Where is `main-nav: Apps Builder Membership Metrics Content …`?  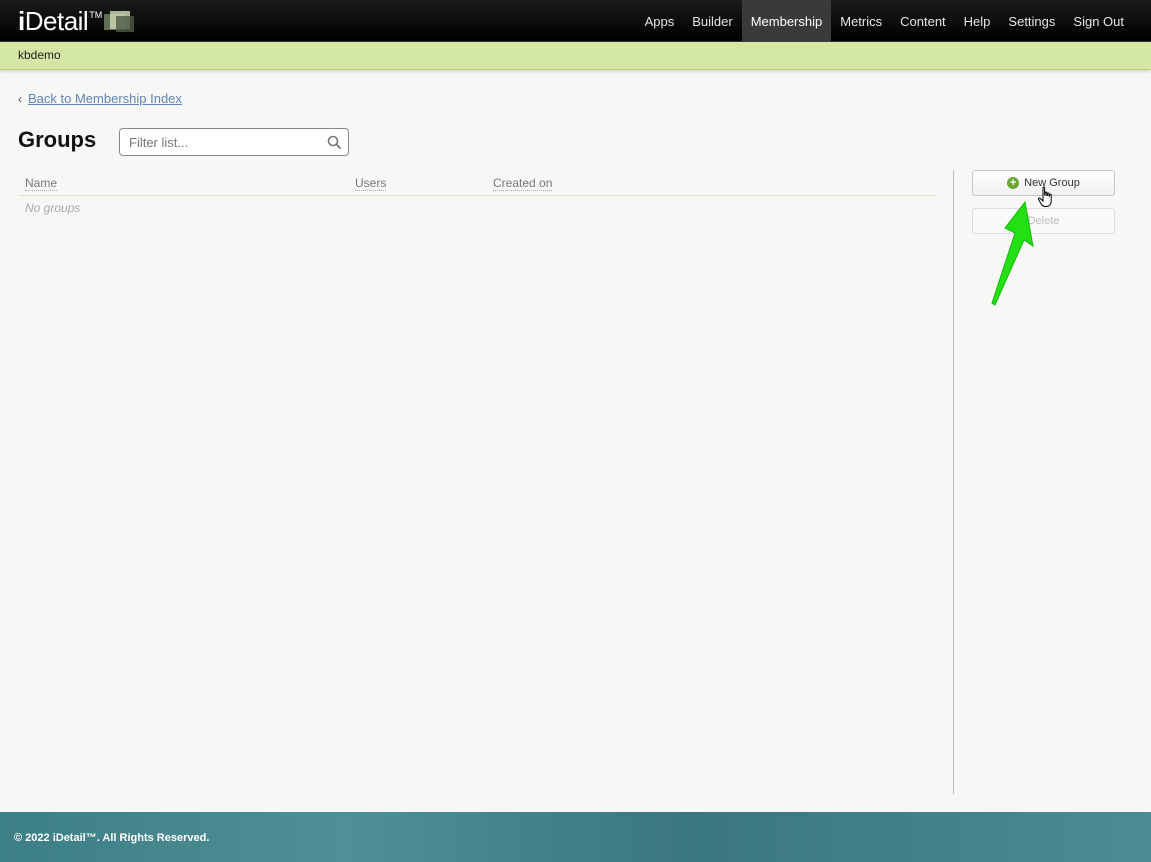 main-nav: Apps Builder Membership Metrics Content … is located at coordinates (884, 21).